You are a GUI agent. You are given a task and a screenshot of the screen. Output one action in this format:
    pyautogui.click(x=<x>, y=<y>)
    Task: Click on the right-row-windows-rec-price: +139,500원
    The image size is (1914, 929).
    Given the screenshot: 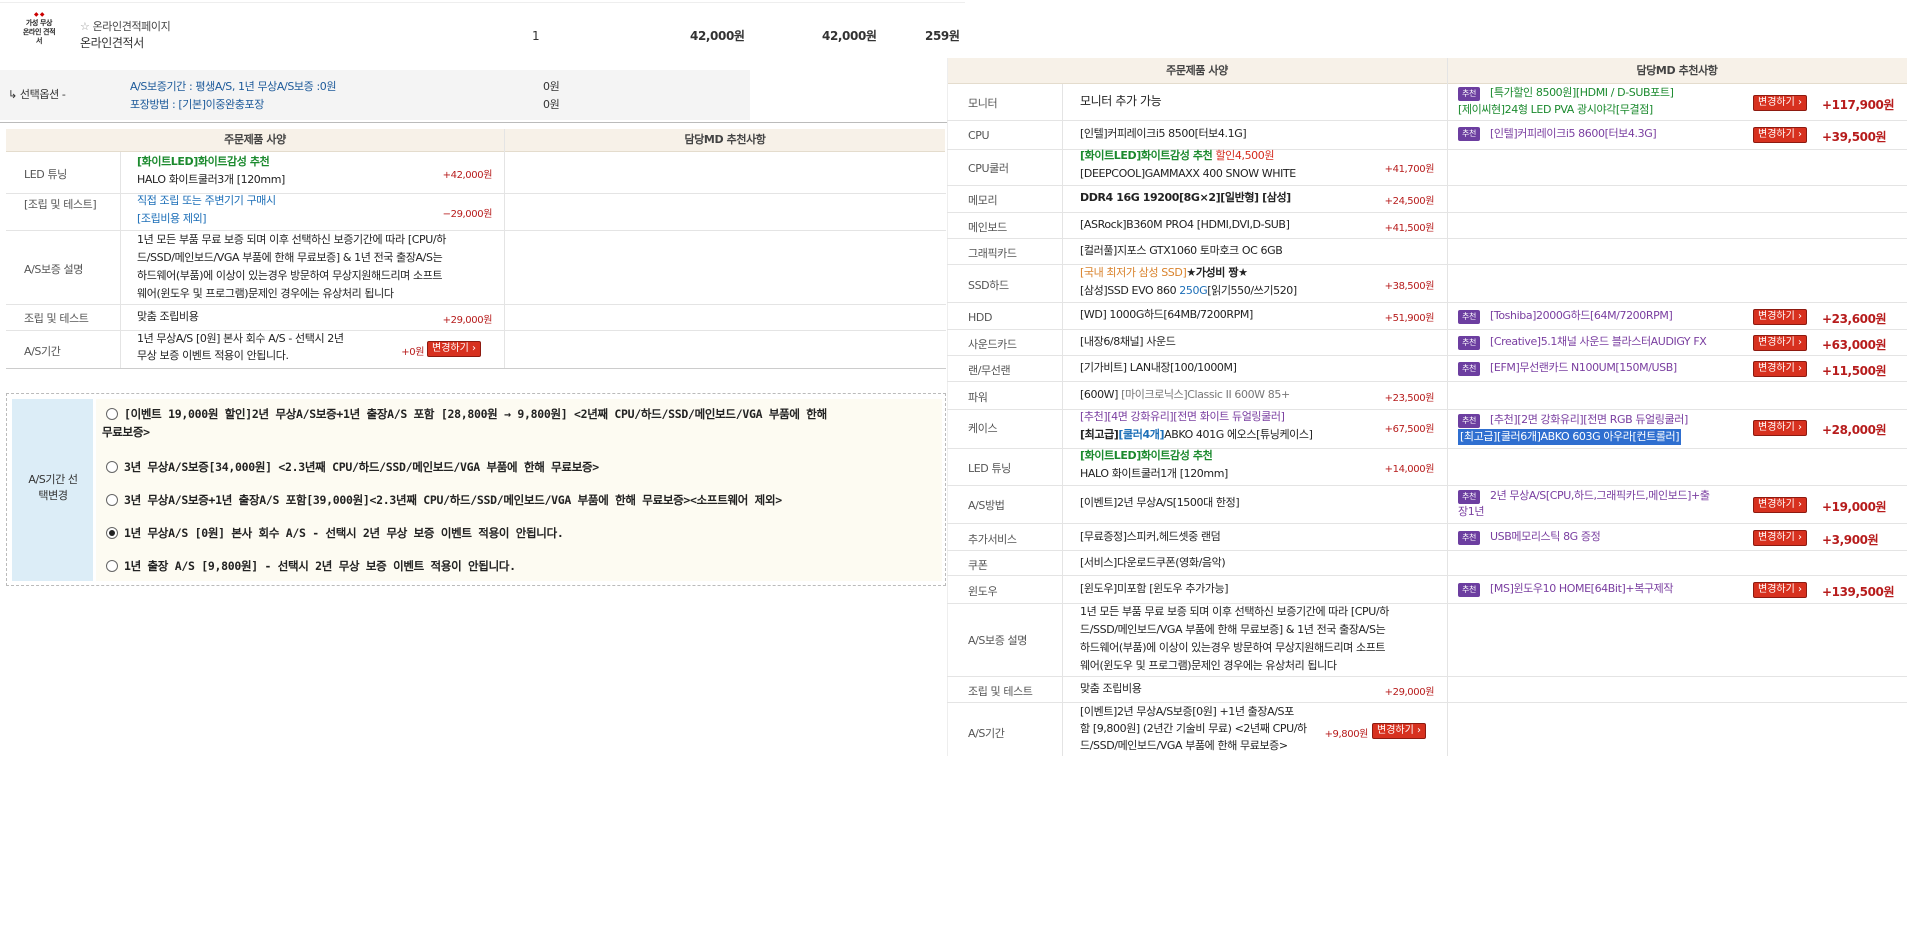 What is the action you would take?
    pyautogui.click(x=1858, y=592)
    